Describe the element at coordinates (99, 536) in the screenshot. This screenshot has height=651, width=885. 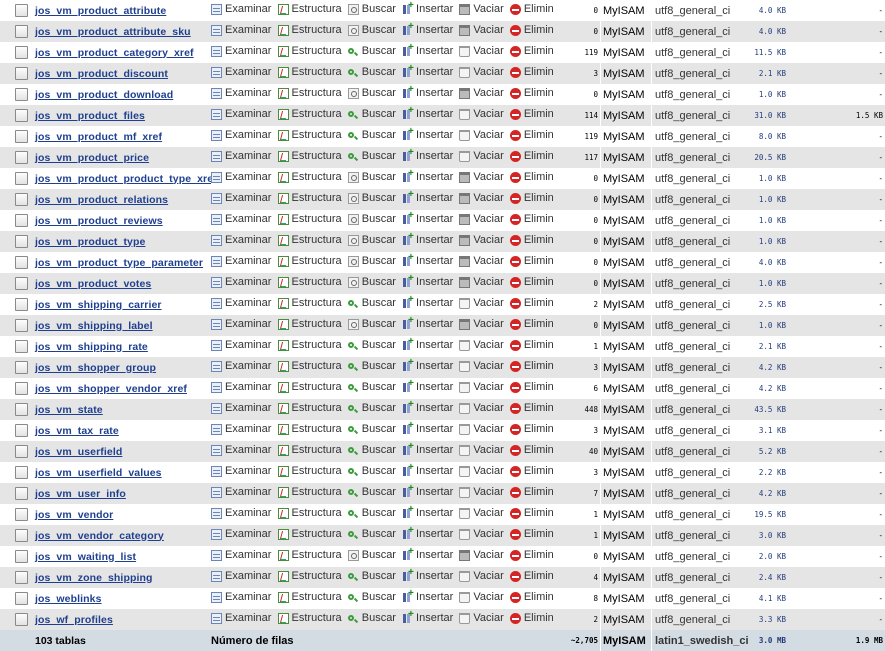
I see `table-name-link: jos_vm_vendor_category` at that location.